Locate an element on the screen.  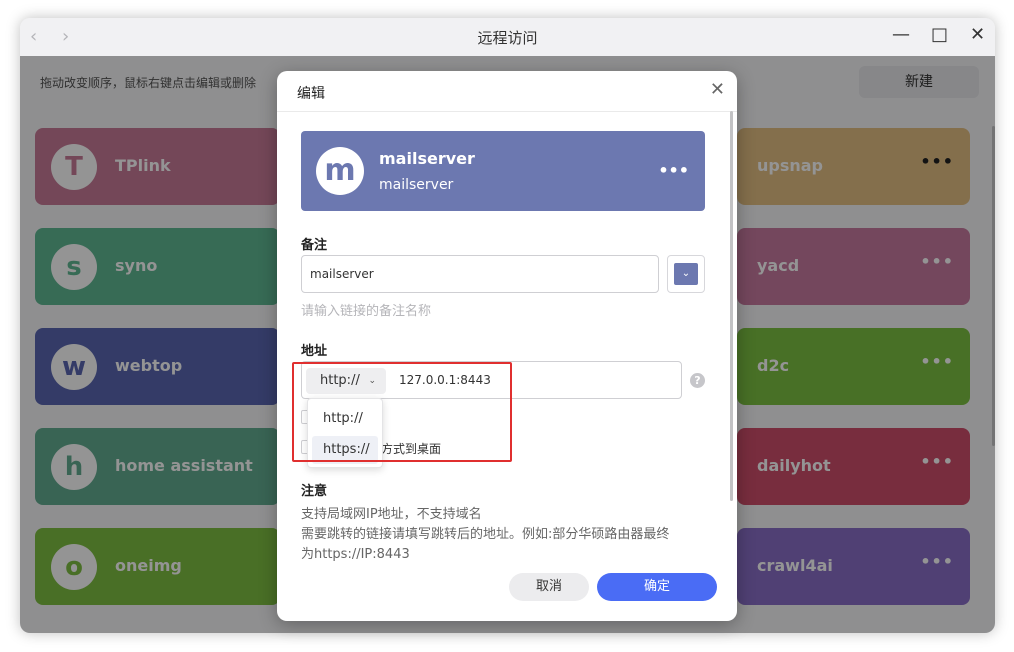
chevron-down-icon: ⌄ is located at coordinates (686, 274).